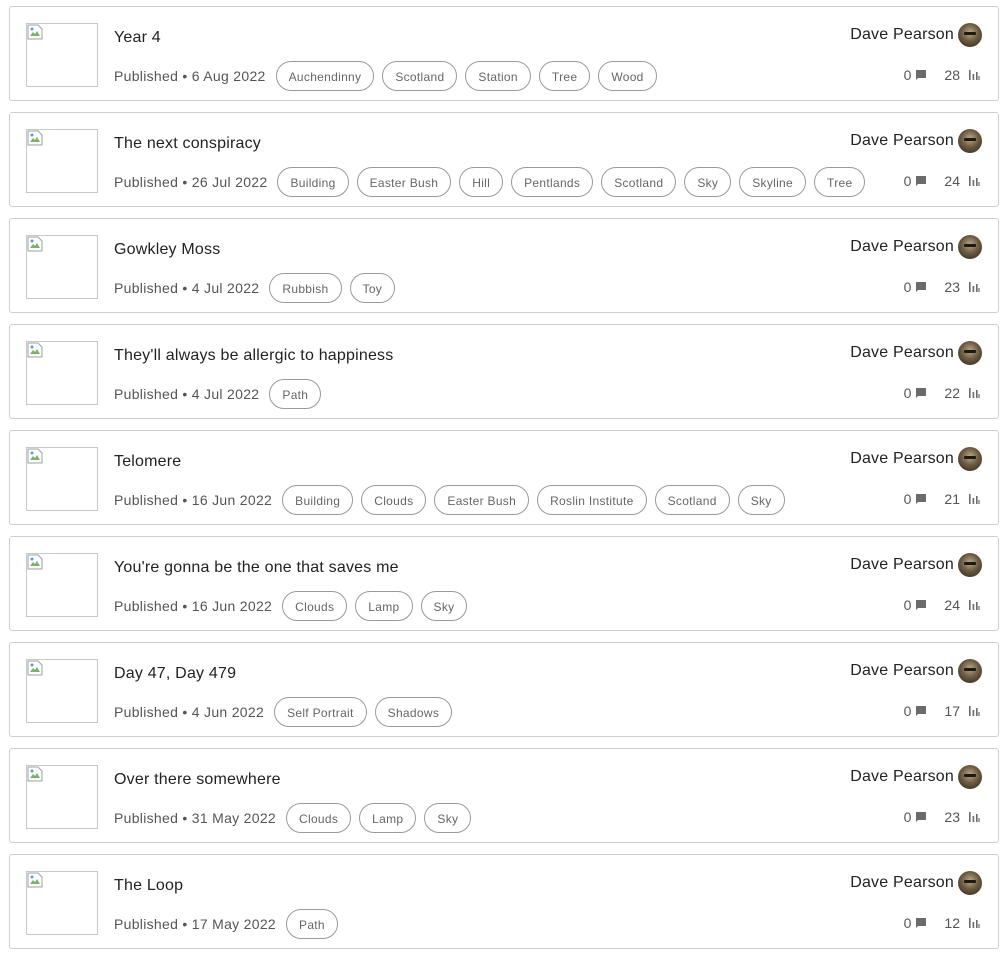 Image resolution: width=1007 pixels, height=957 pixels. Describe the element at coordinates (175, 674) in the screenshot. I see `post-title: Day 47, Day 479` at that location.